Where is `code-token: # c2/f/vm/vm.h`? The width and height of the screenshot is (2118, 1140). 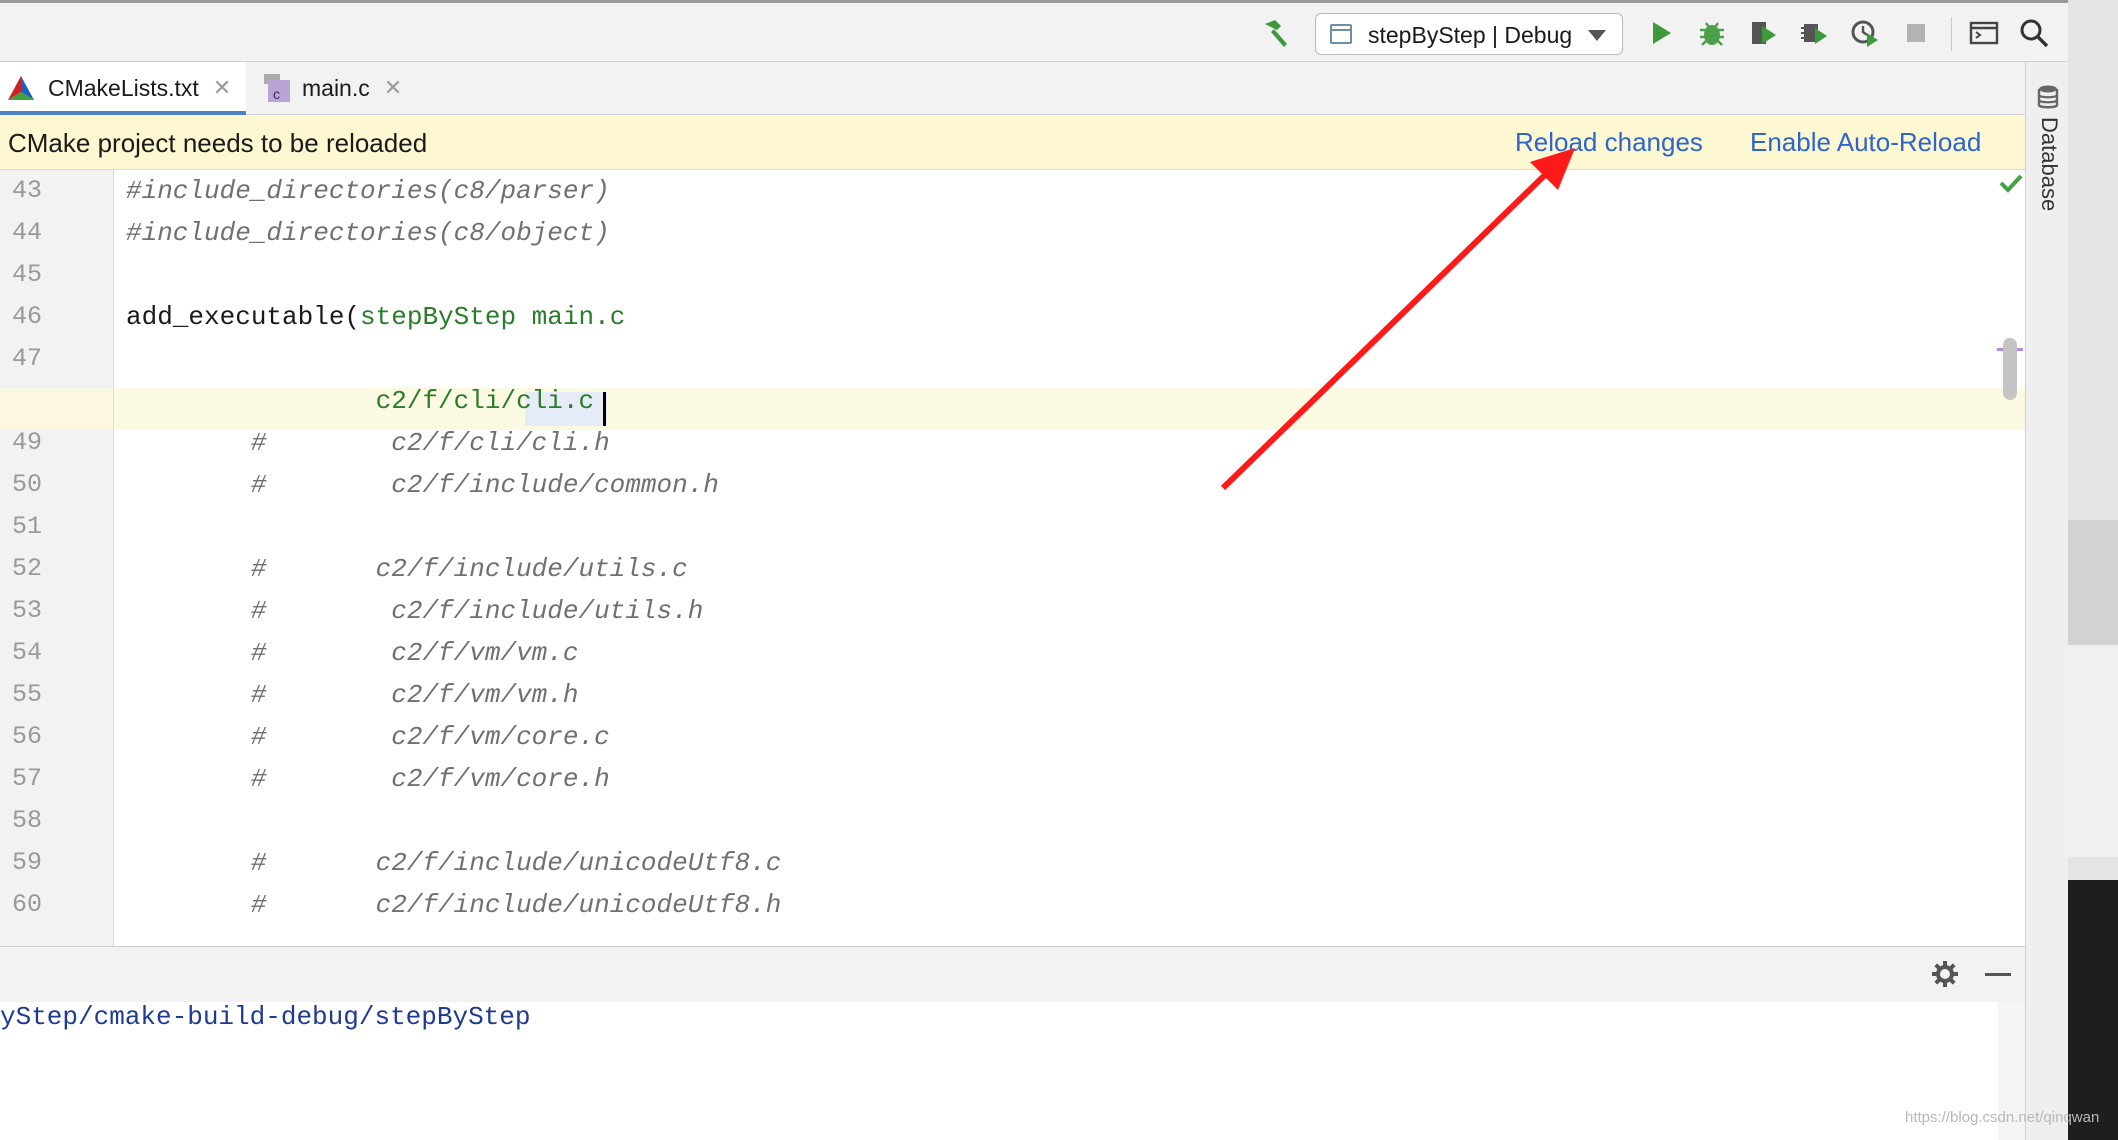 code-token: # c2/f/vm/vm.h is located at coordinates (352, 695).